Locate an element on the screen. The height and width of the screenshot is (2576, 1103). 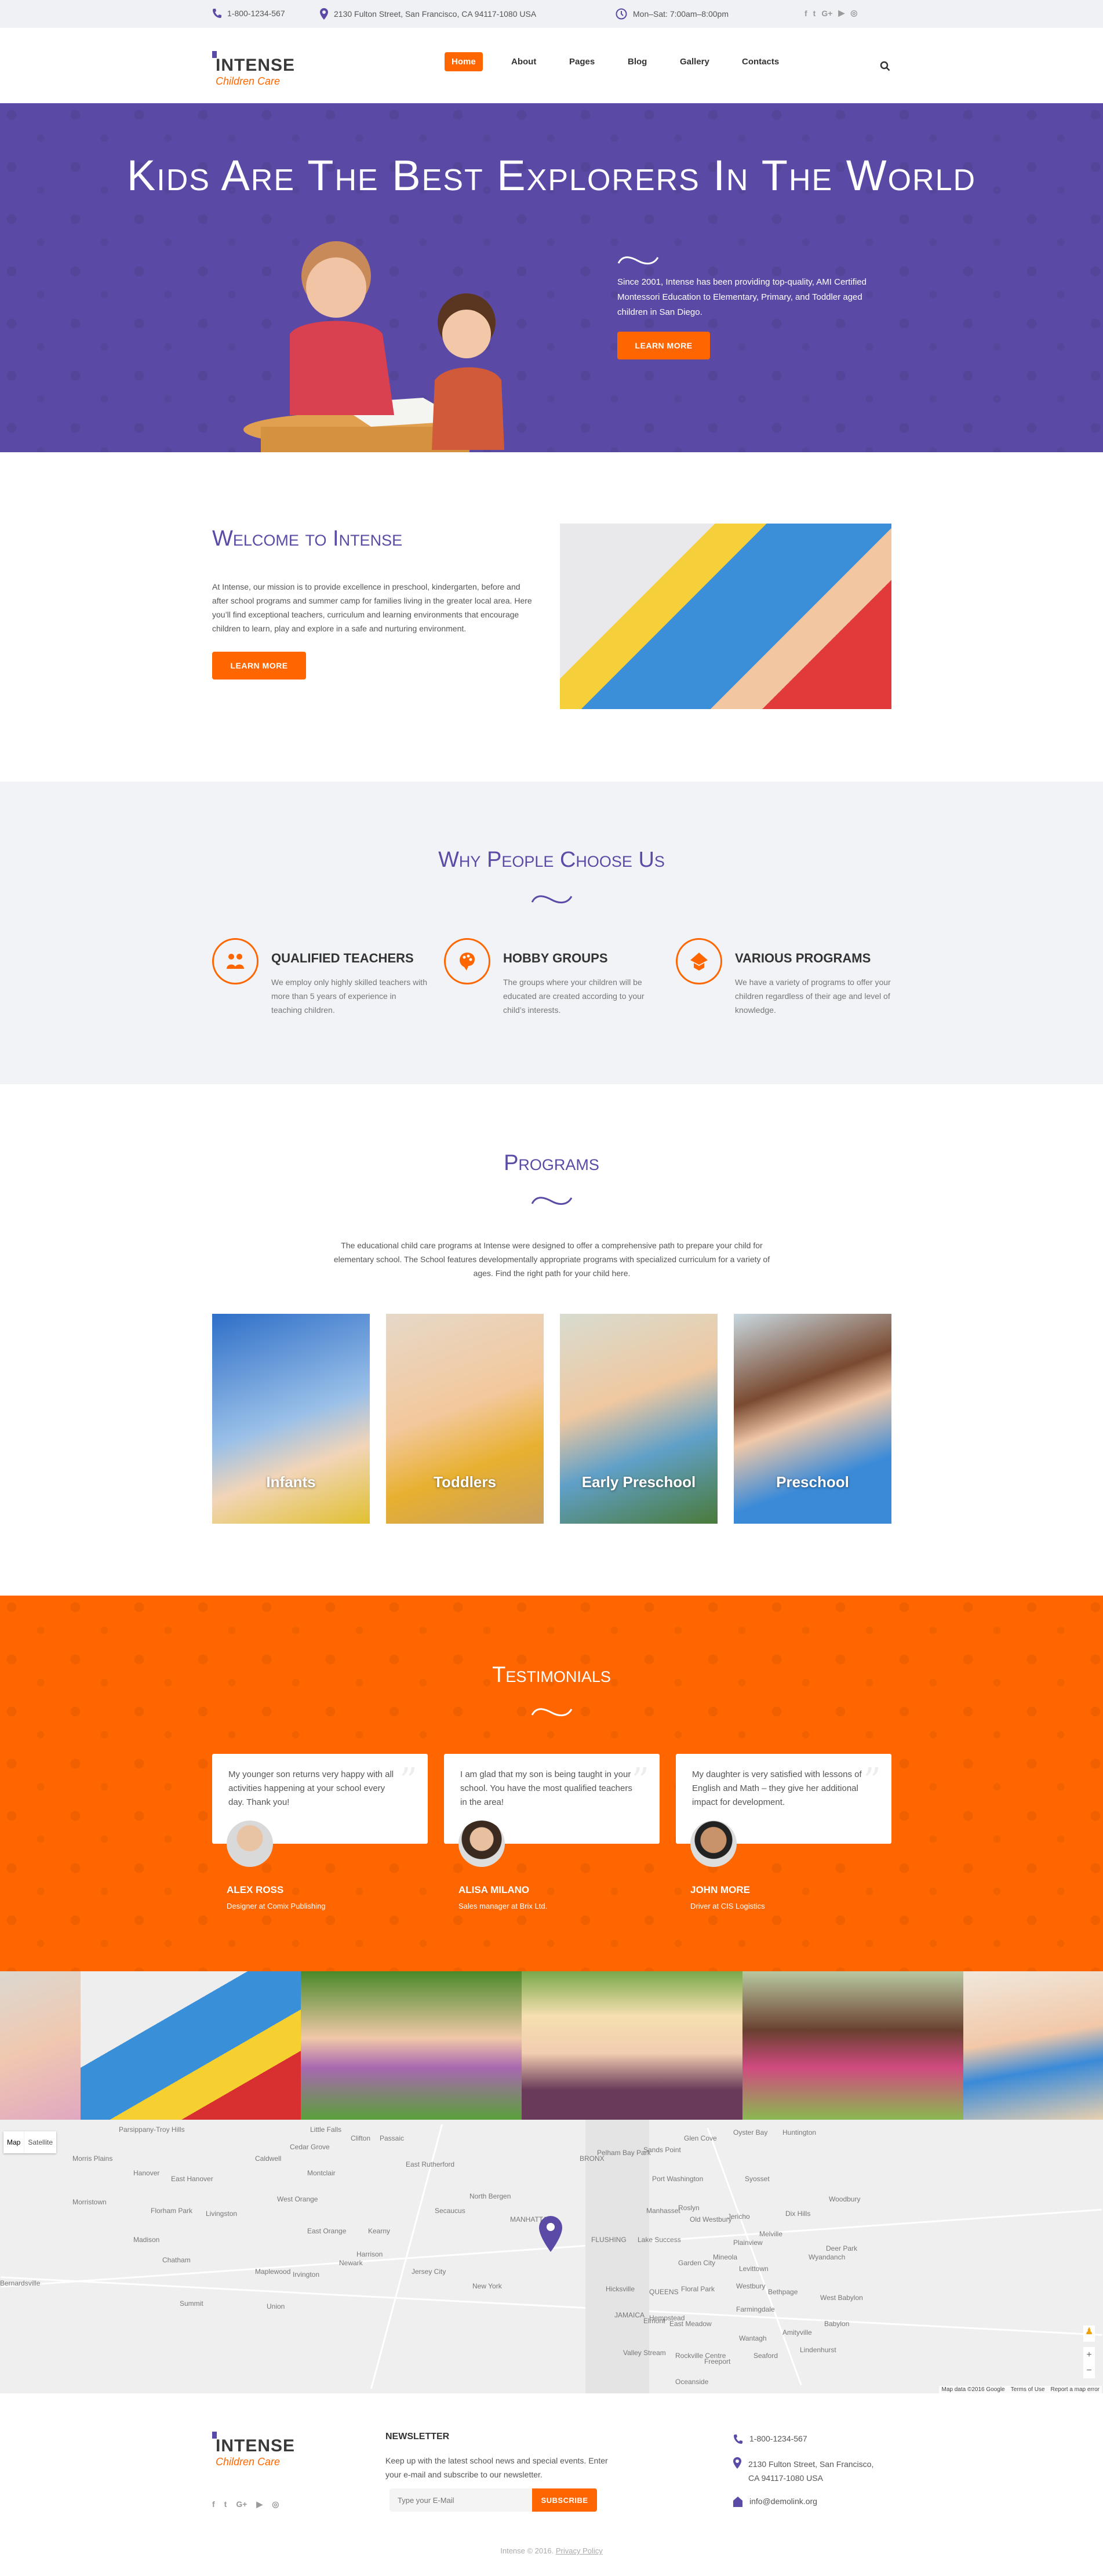
privacy-policy-link: Privacy Policy is located at coordinates (579, 2550).